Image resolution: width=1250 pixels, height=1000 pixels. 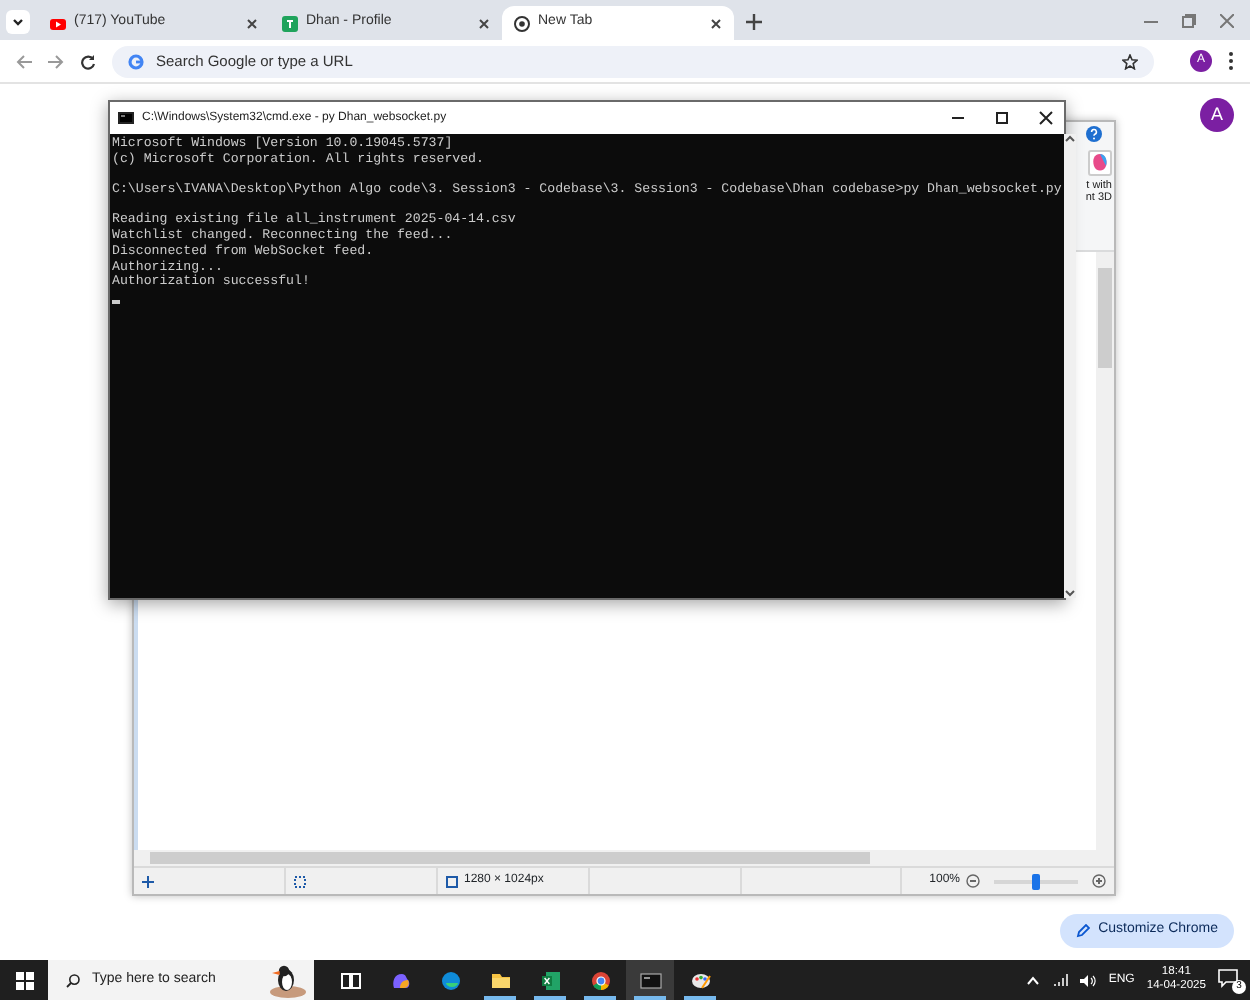 I want to click on image-size-icon, so click(x=452, y=881).